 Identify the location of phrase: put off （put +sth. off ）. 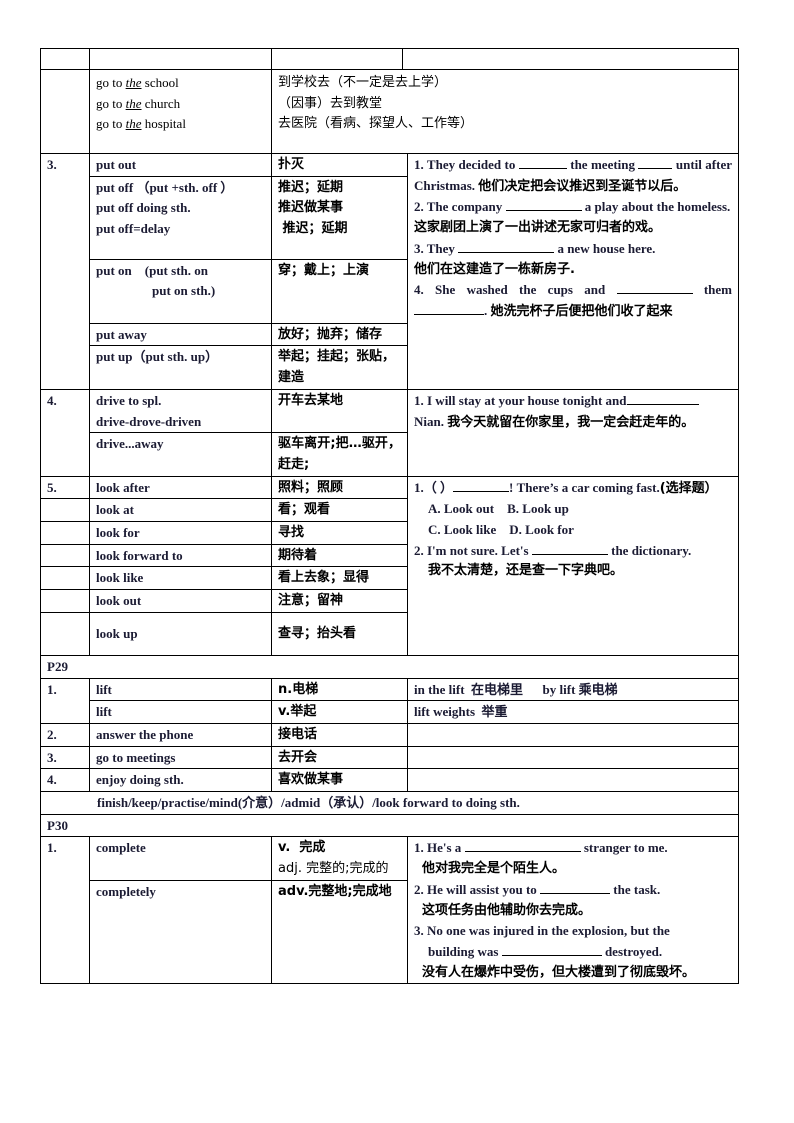
(165, 187).